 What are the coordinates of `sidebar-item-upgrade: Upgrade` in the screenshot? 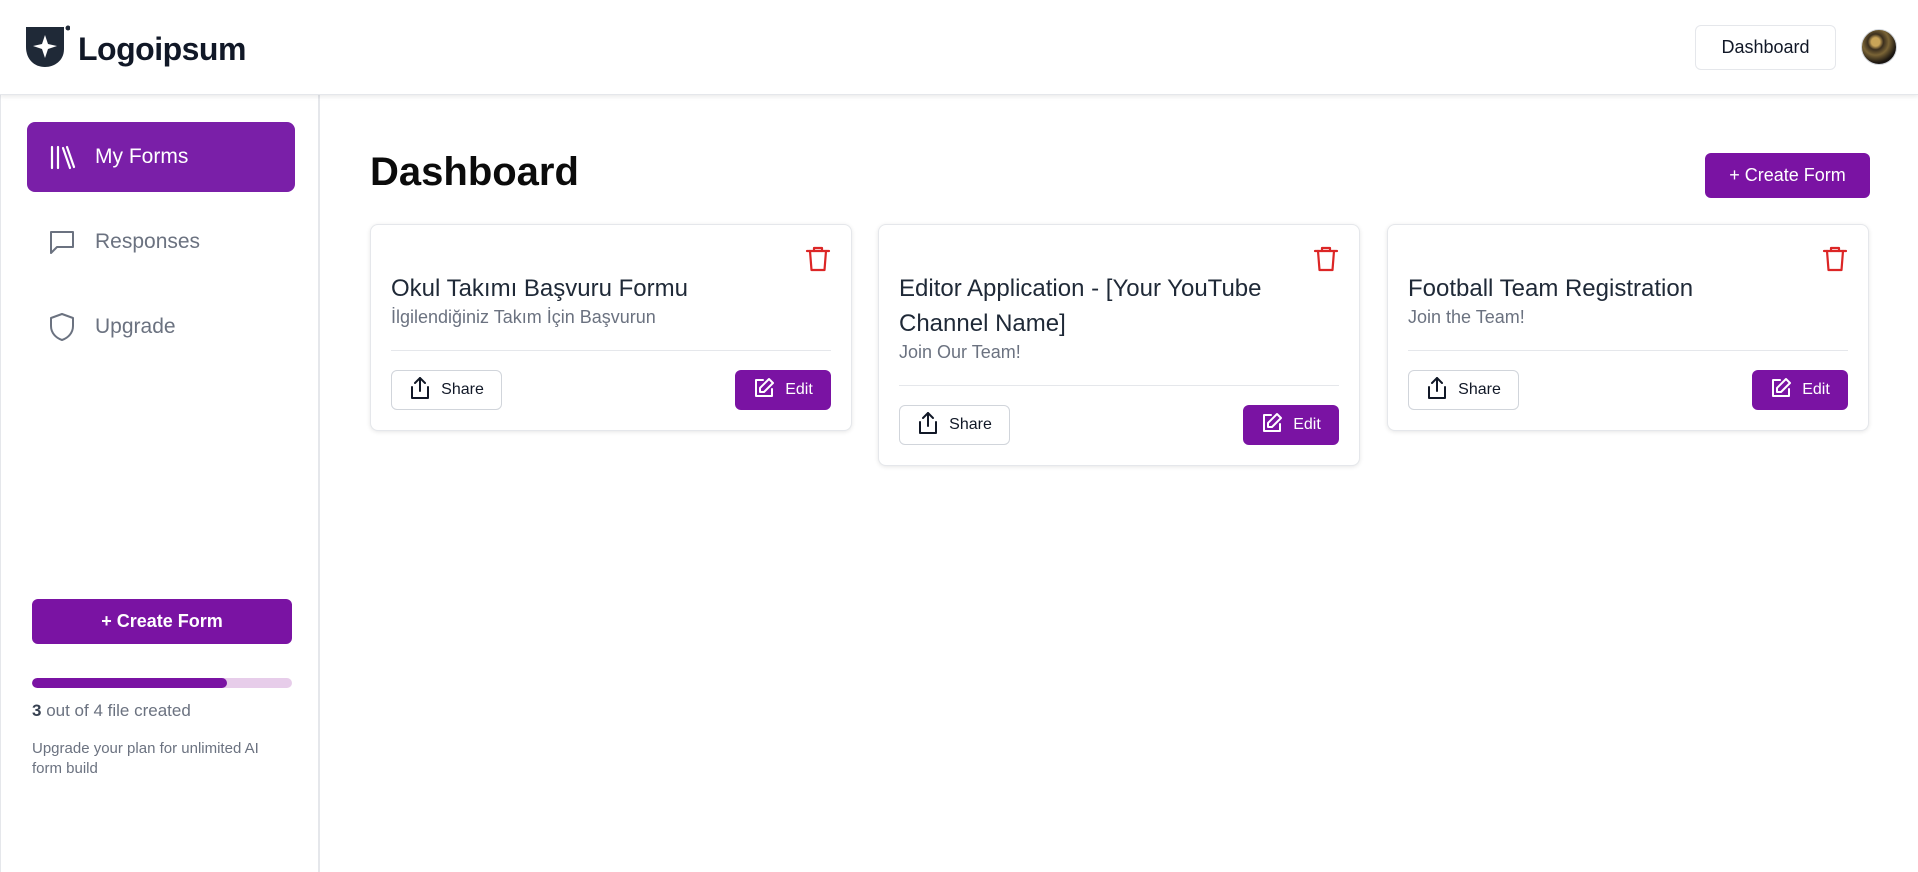 It's located at (161, 327).